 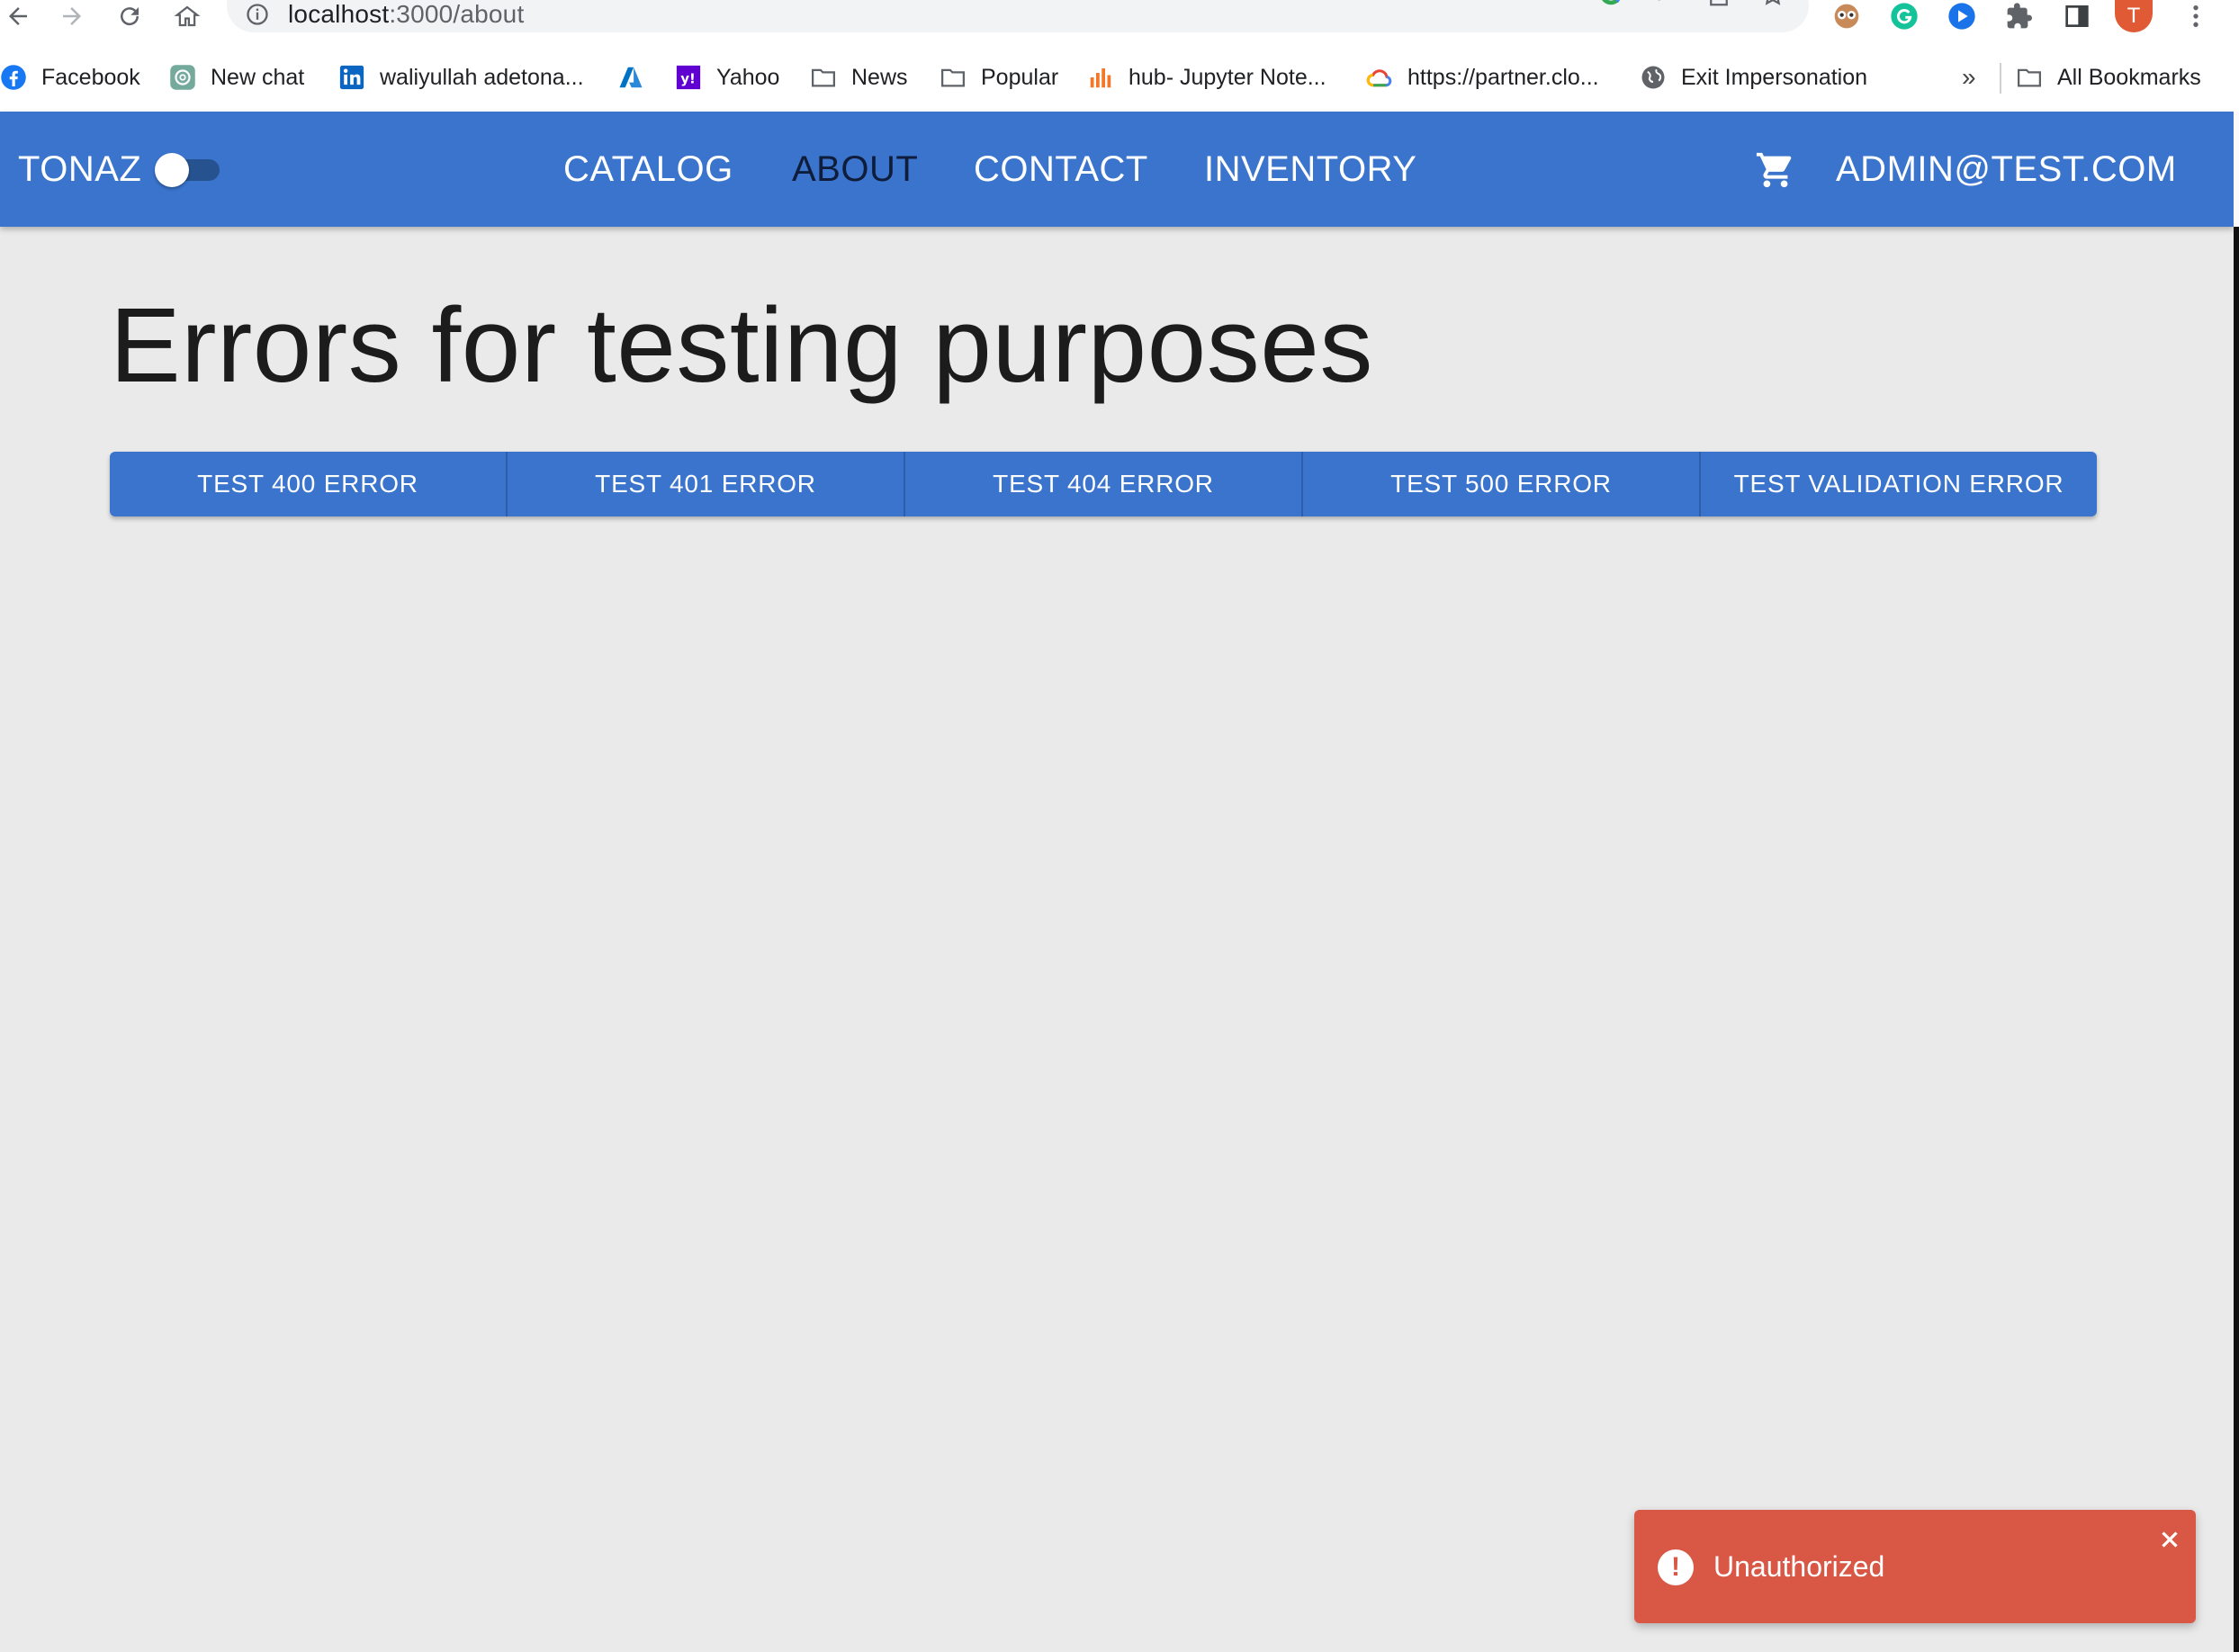 I want to click on forward-icon, so click(x=72, y=16).